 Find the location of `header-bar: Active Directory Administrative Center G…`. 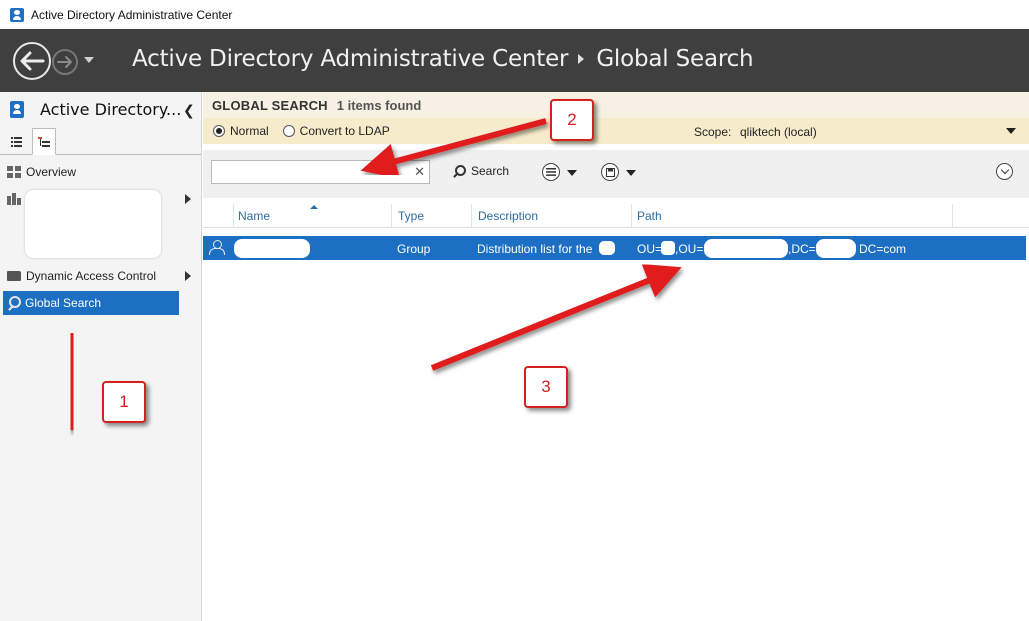

header-bar: Active Directory Administrative Center G… is located at coordinates (514, 60).